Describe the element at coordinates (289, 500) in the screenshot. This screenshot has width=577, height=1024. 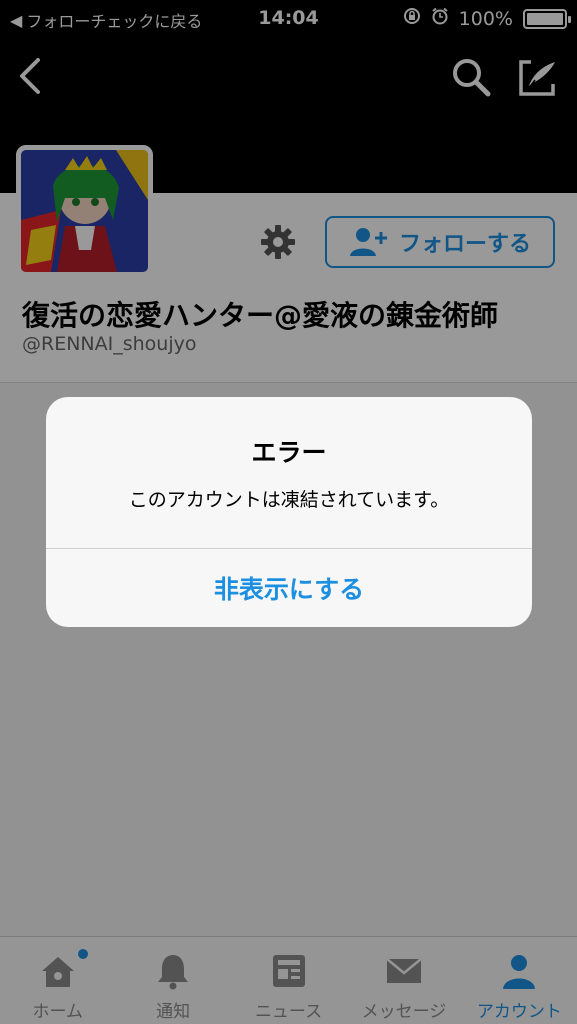
I see `alert-message: このアカウントは凍結されています。` at that location.